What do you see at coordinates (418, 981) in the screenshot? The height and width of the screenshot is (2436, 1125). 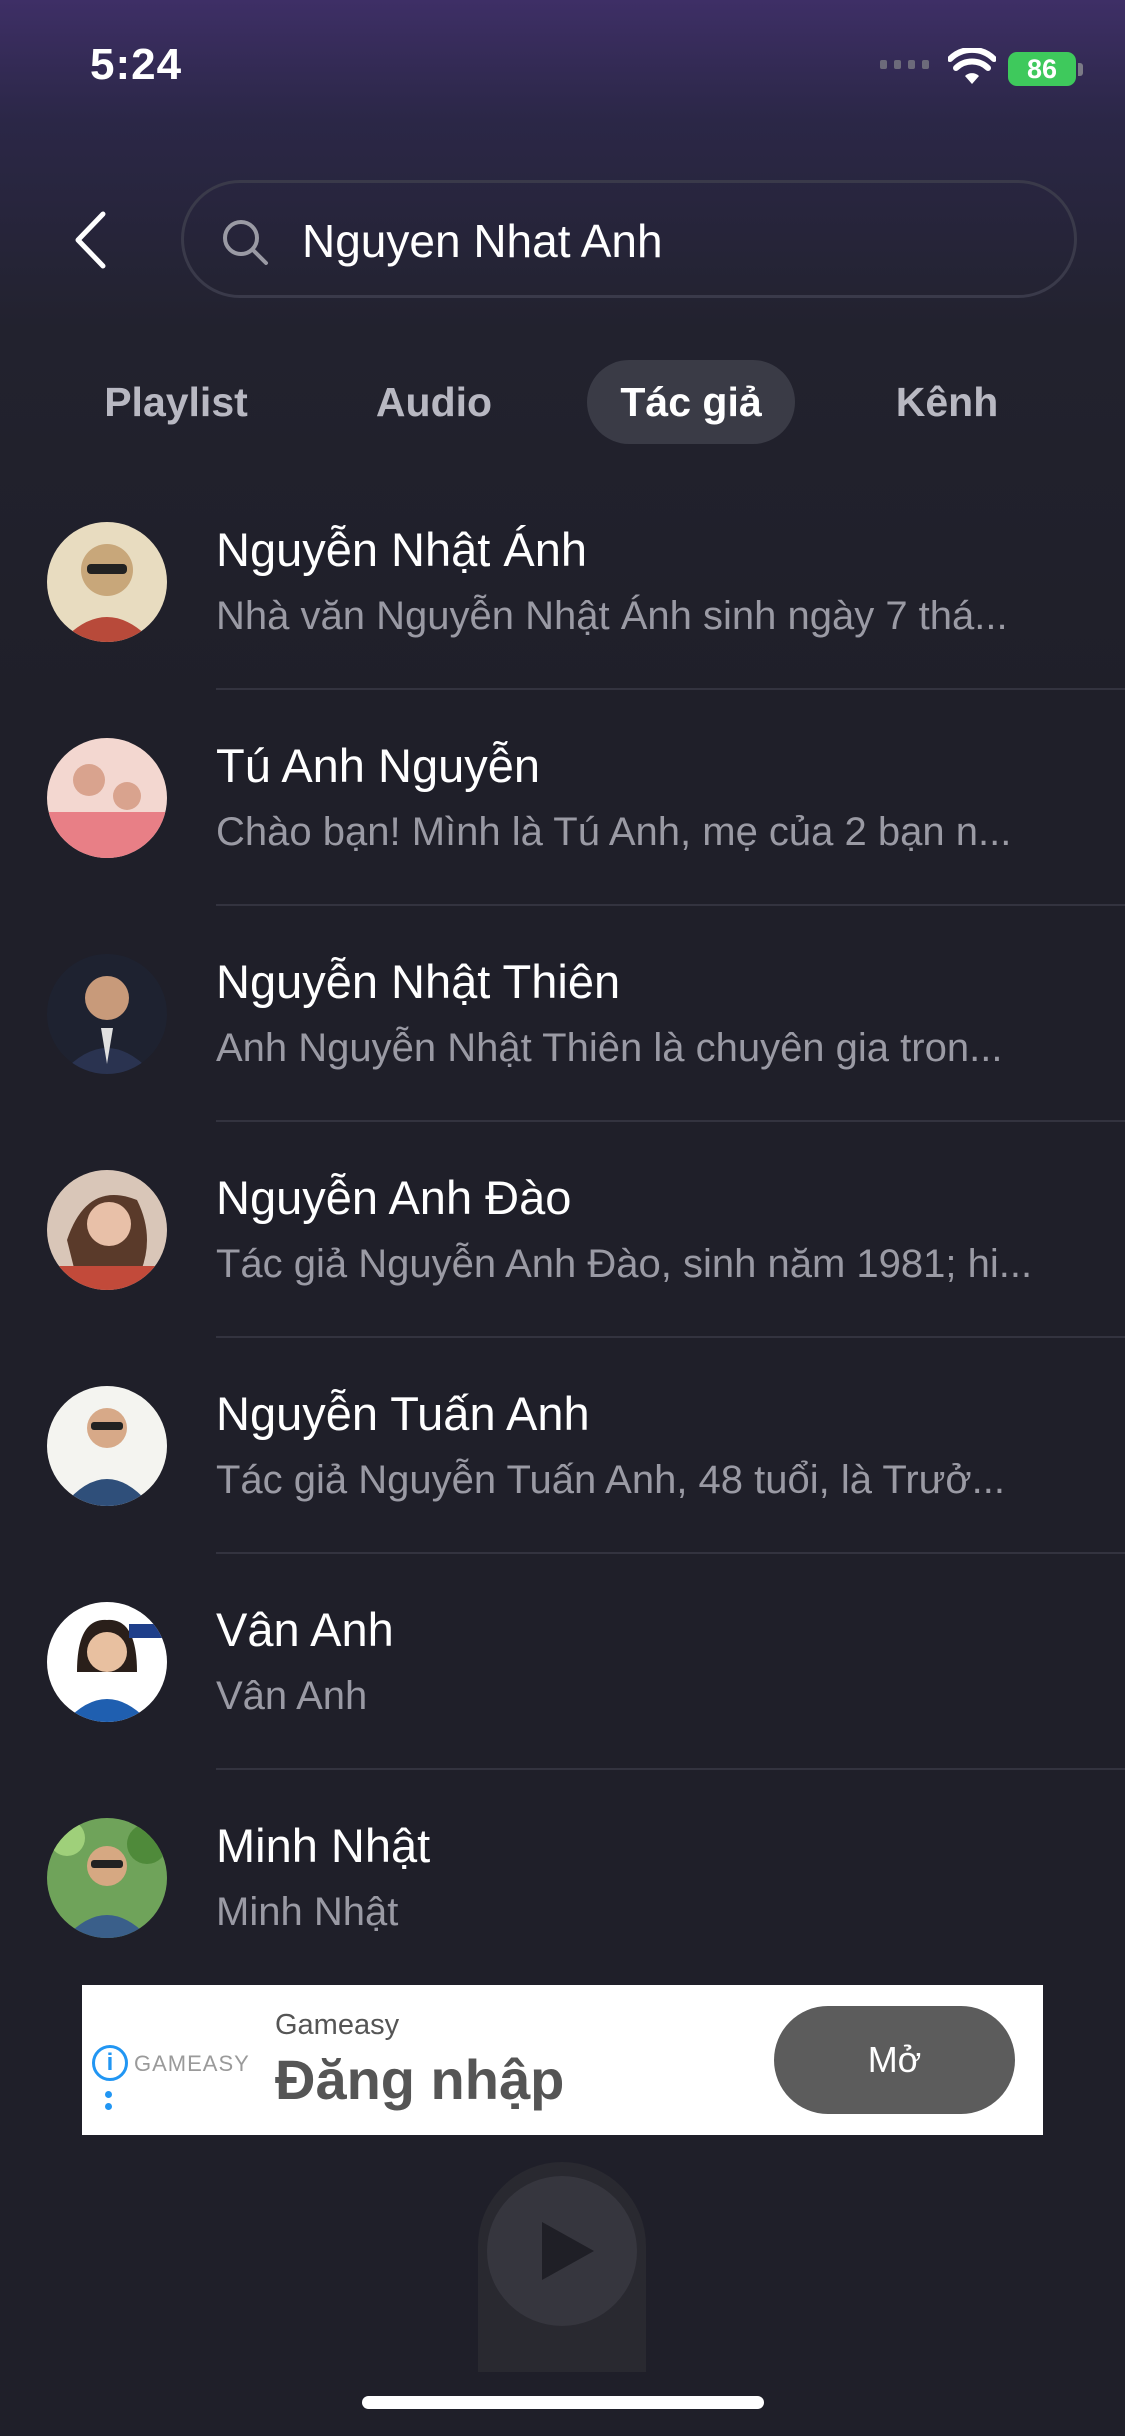 I see `author-name: Nguyễn Nhật Thiên` at bounding box center [418, 981].